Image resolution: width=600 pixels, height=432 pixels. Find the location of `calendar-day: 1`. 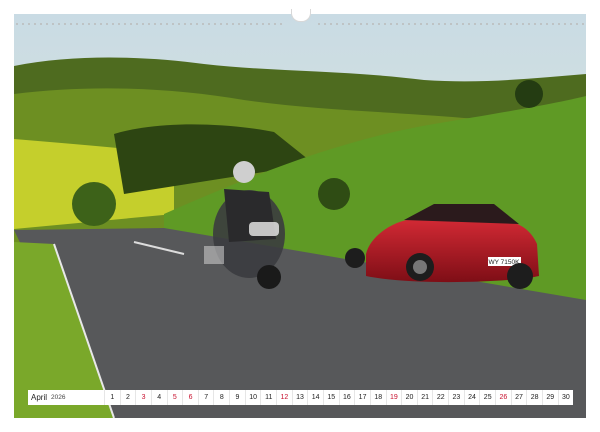

calendar-day: 1 is located at coordinates (112, 397).